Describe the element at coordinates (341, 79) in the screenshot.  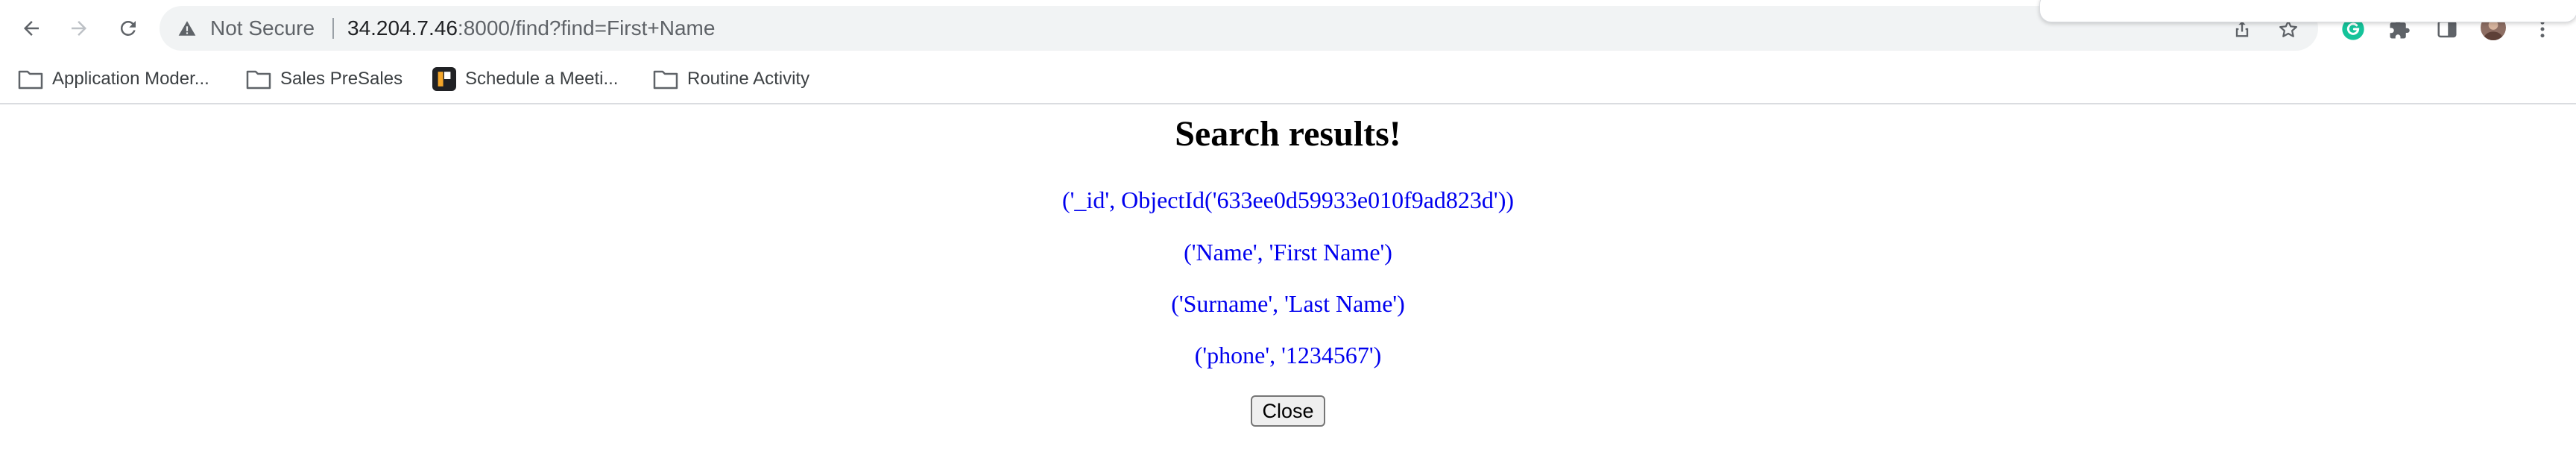
I see `bookmark-label: Sales PreSales` at that location.